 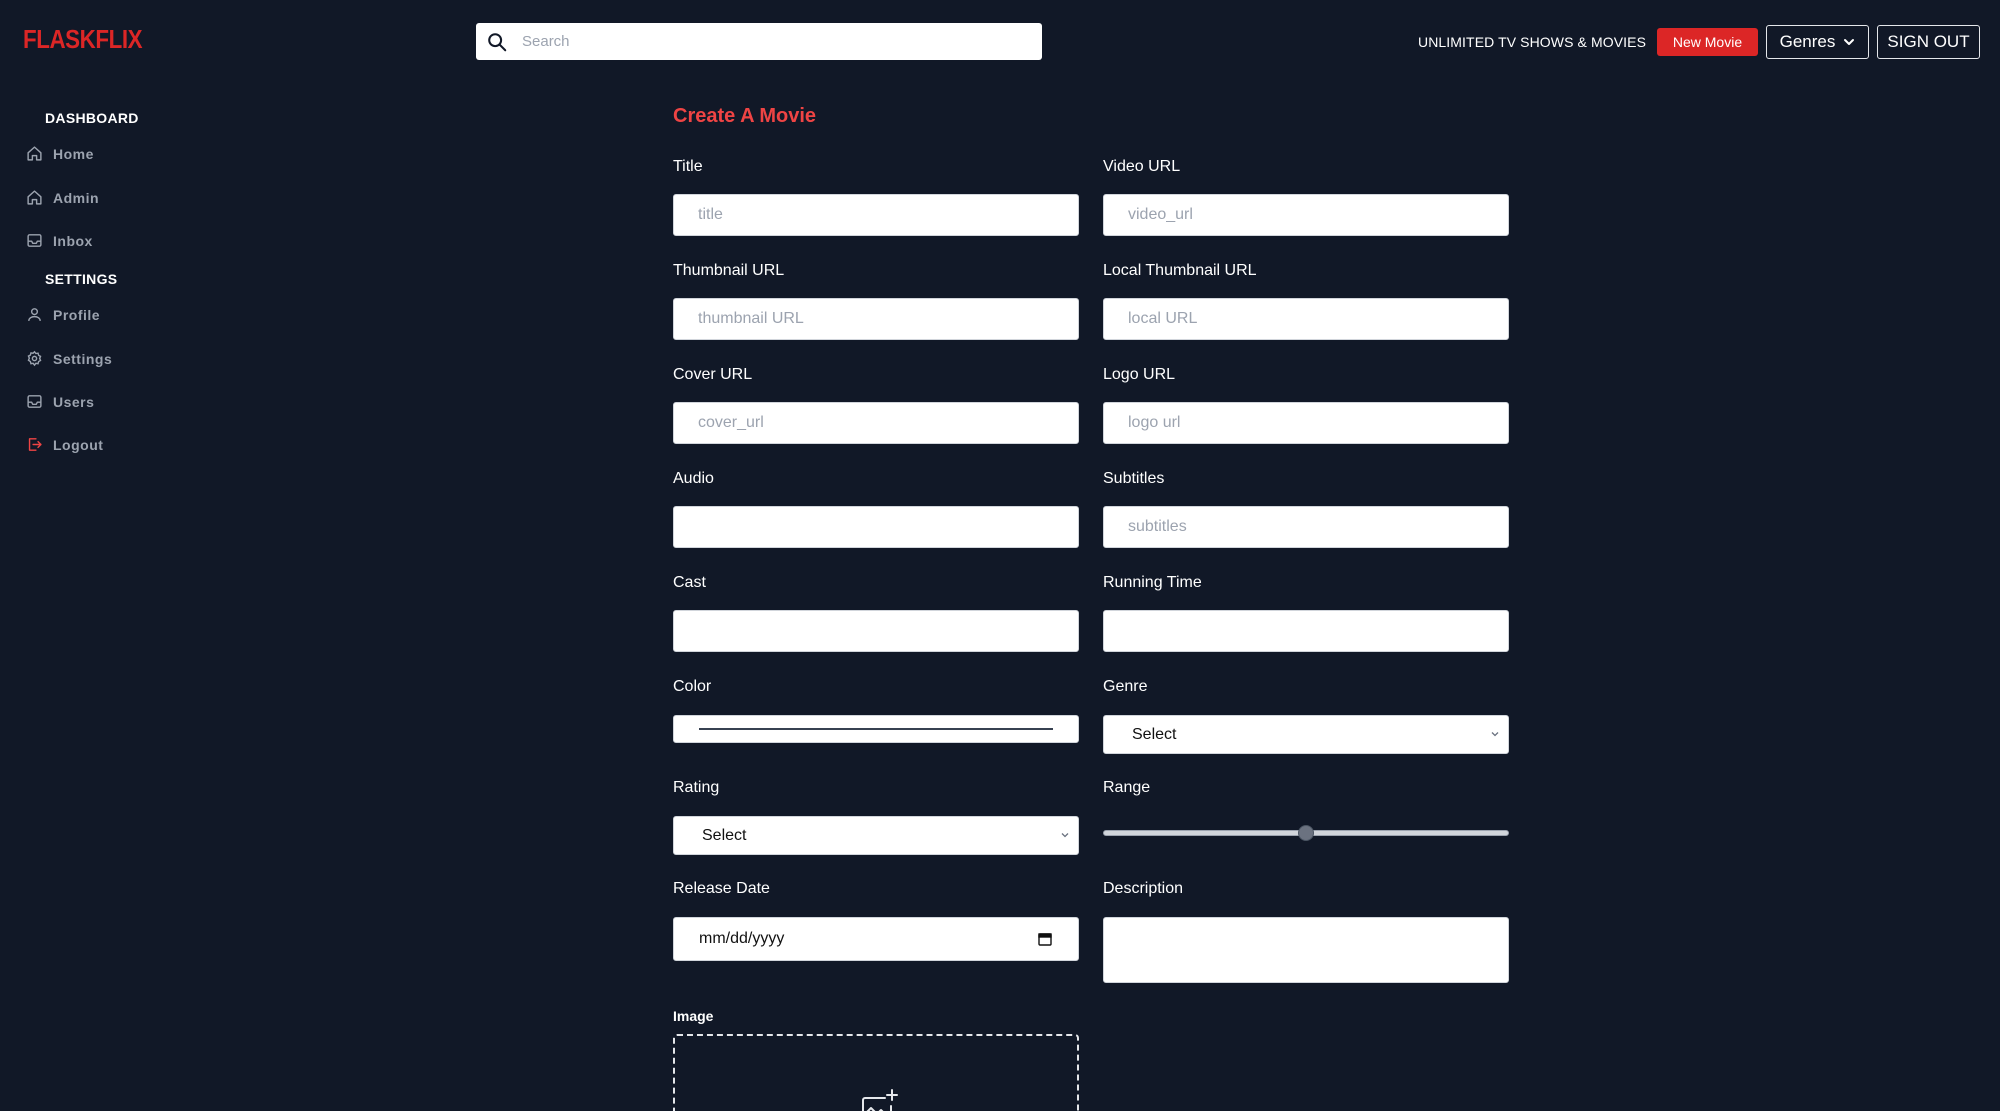 What do you see at coordinates (76, 197) in the screenshot?
I see `sidebar-item-label: Admin` at bounding box center [76, 197].